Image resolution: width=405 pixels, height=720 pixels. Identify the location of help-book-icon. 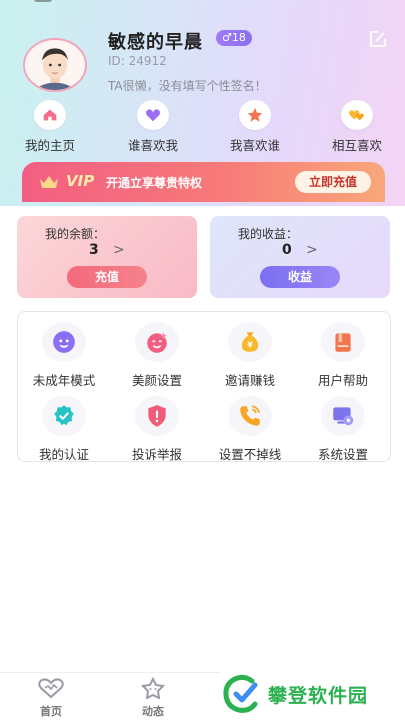
(343, 342).